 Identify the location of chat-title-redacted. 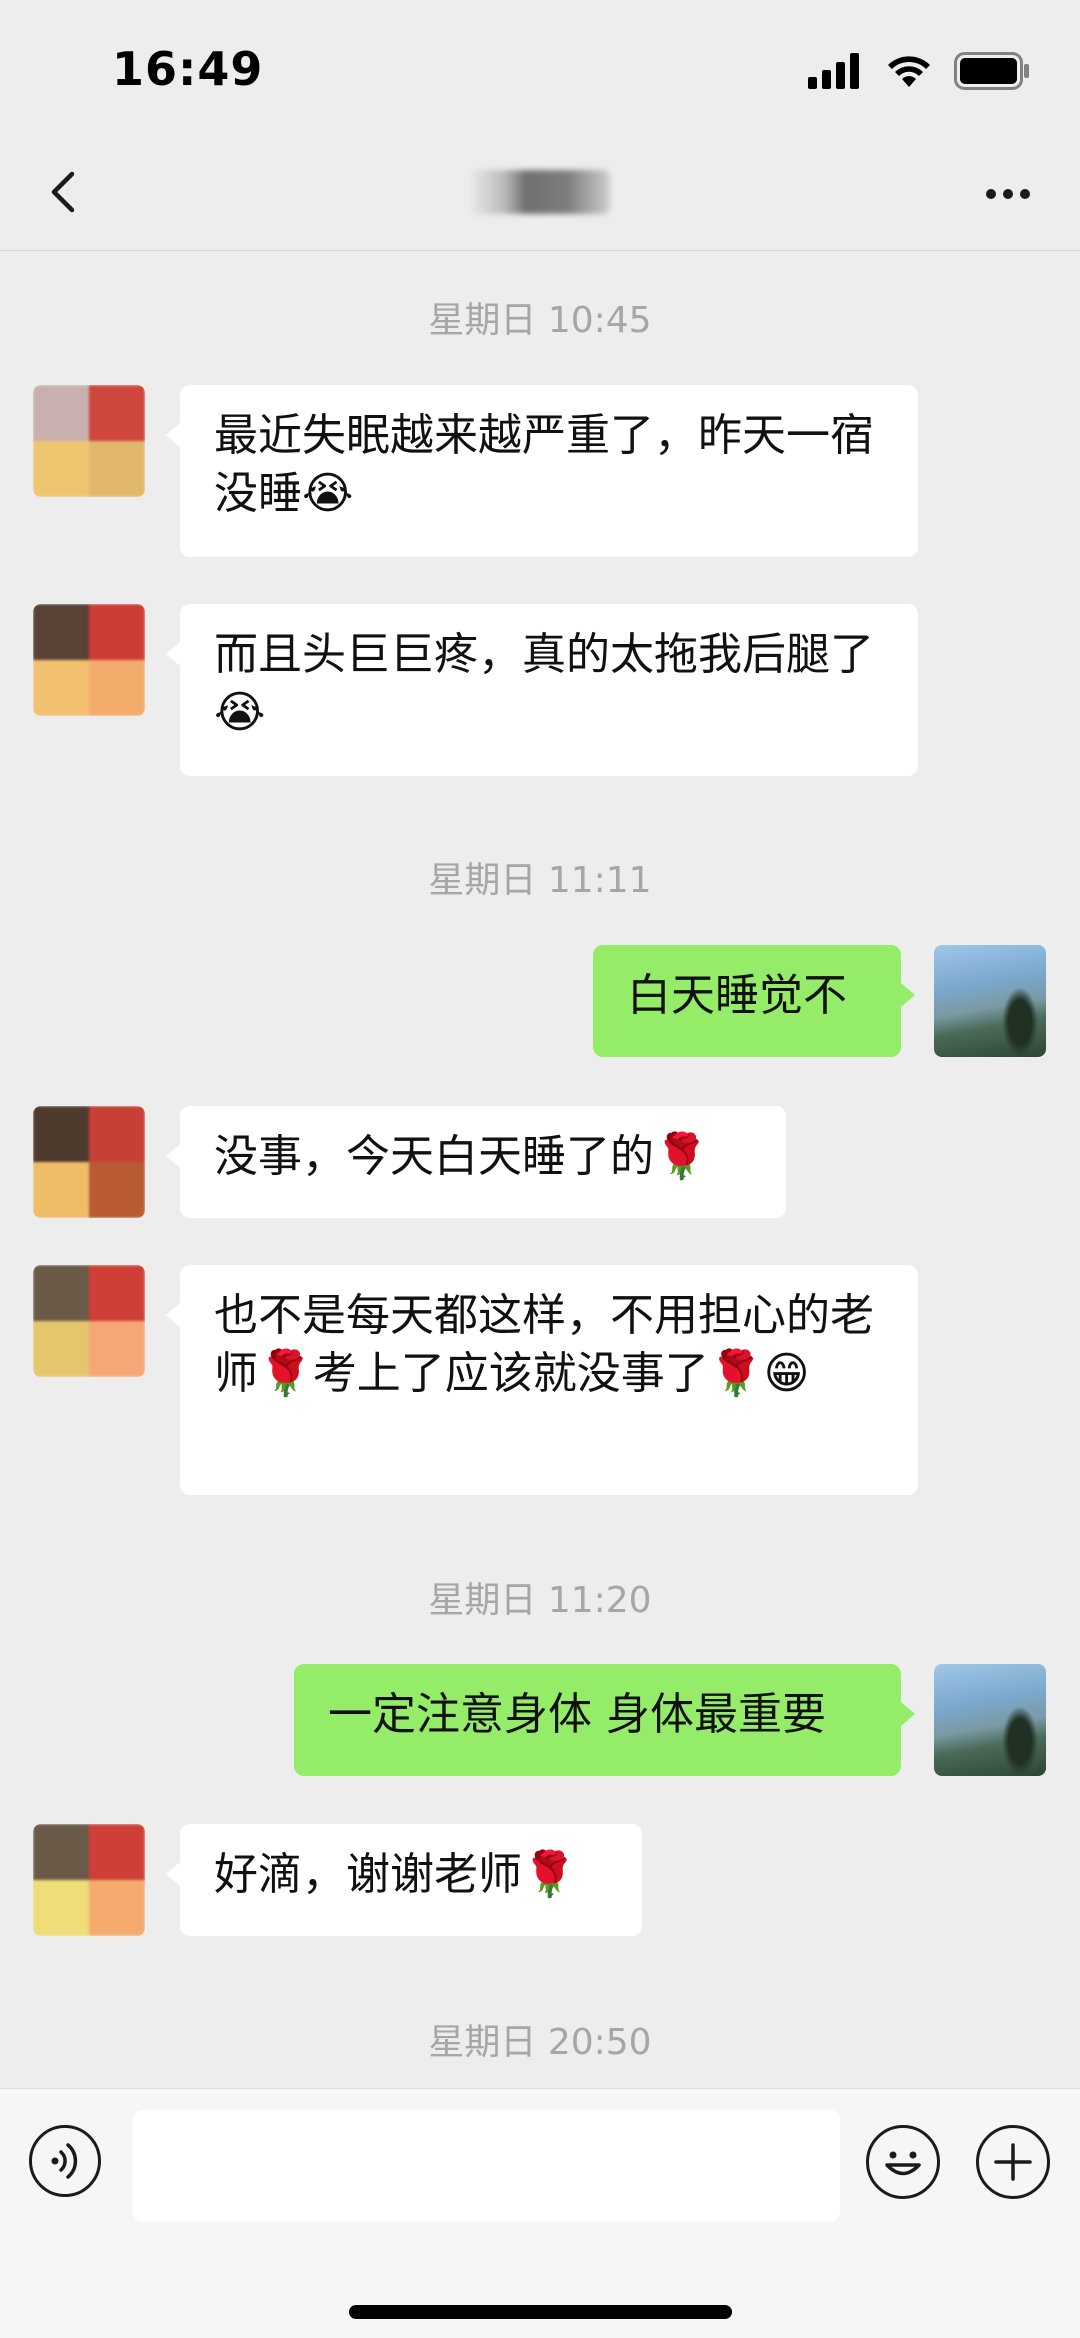
(540, 192).